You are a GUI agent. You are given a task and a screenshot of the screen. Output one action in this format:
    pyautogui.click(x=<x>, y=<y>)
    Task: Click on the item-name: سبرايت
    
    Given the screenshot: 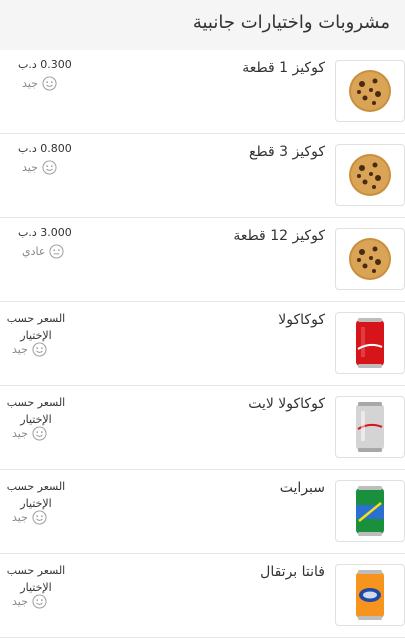 What is the action you would take?
    pyautogui.click(x=302, y=488)
    